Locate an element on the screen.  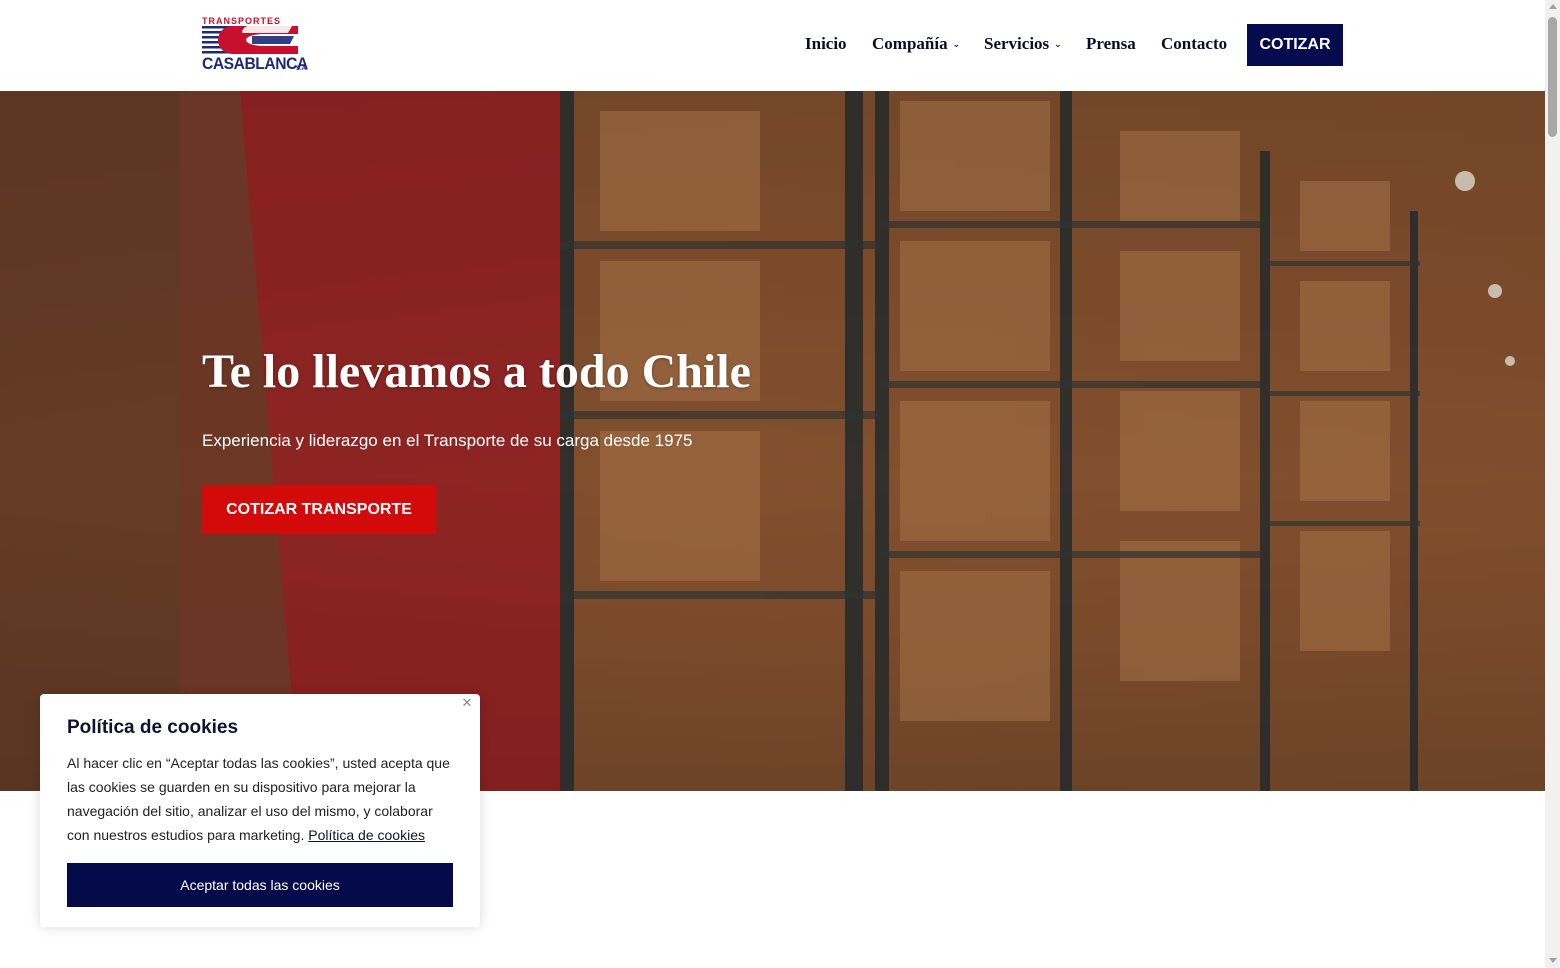
accept-cookies-button: Aceptar todas las cookies is located at coordinates (260, 885).